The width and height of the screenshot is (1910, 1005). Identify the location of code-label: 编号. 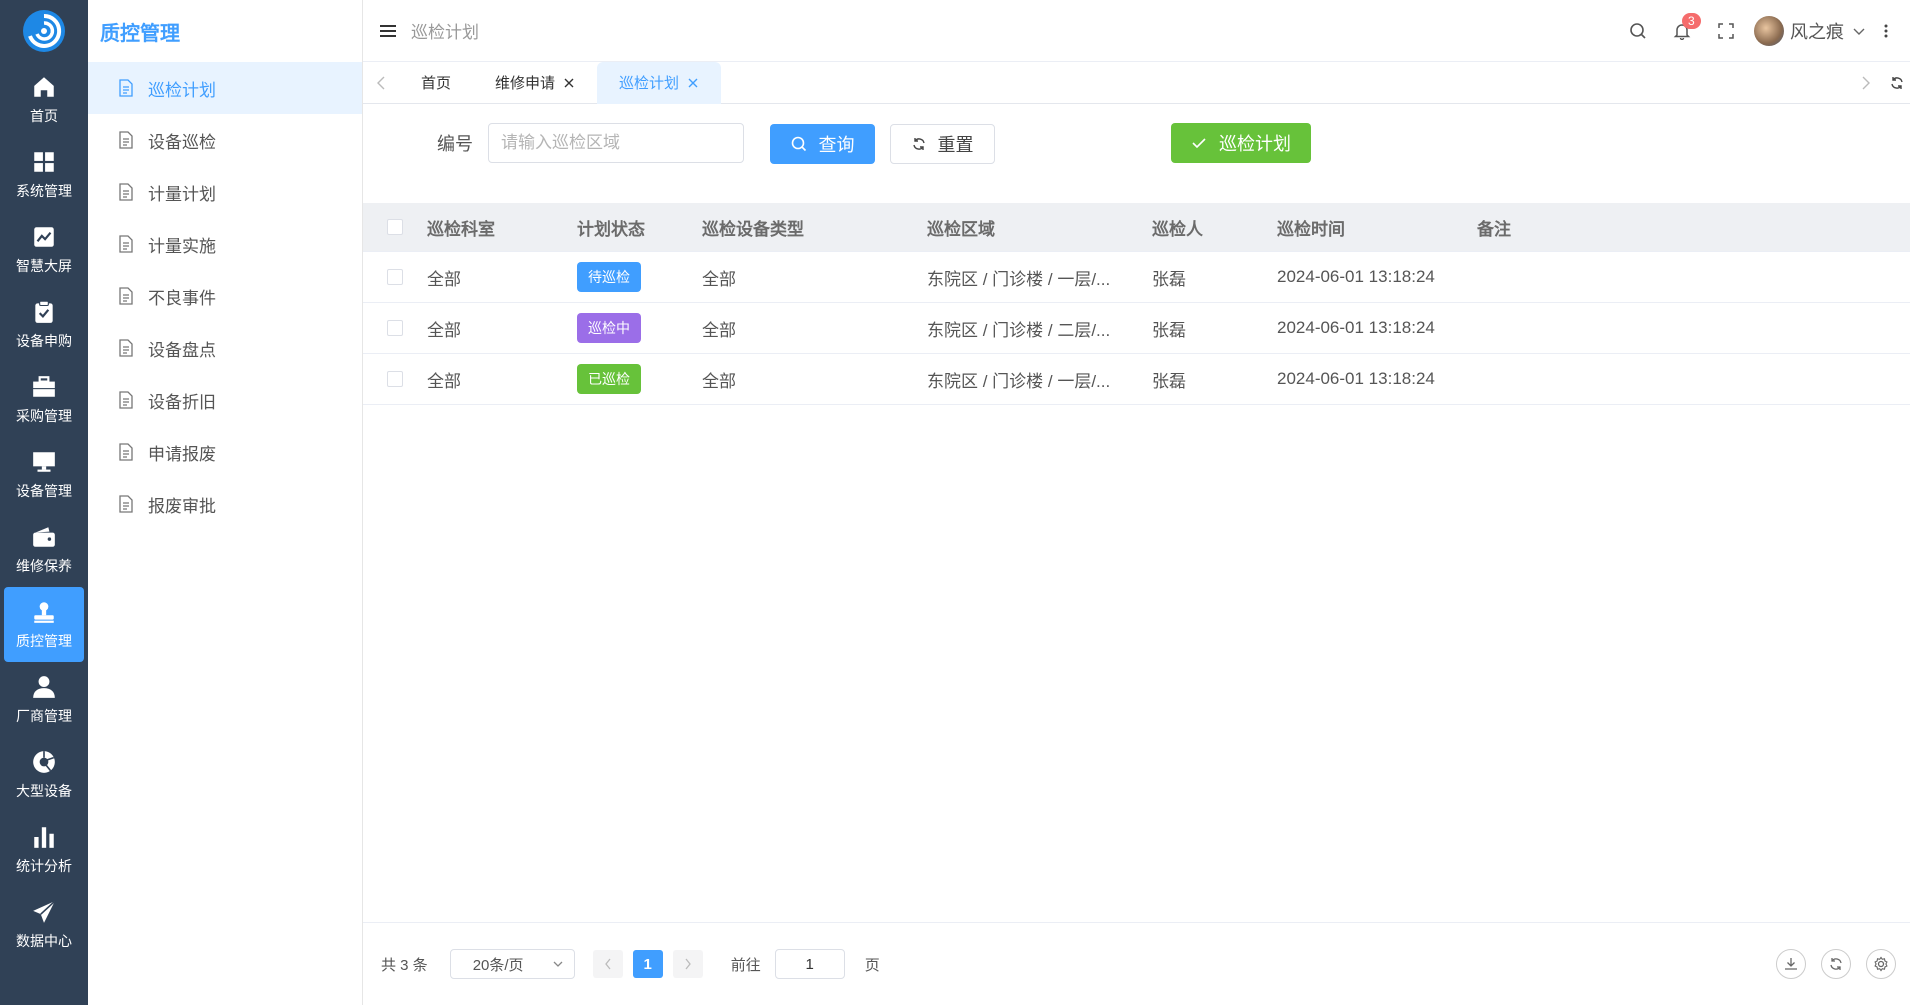
(455, 144).